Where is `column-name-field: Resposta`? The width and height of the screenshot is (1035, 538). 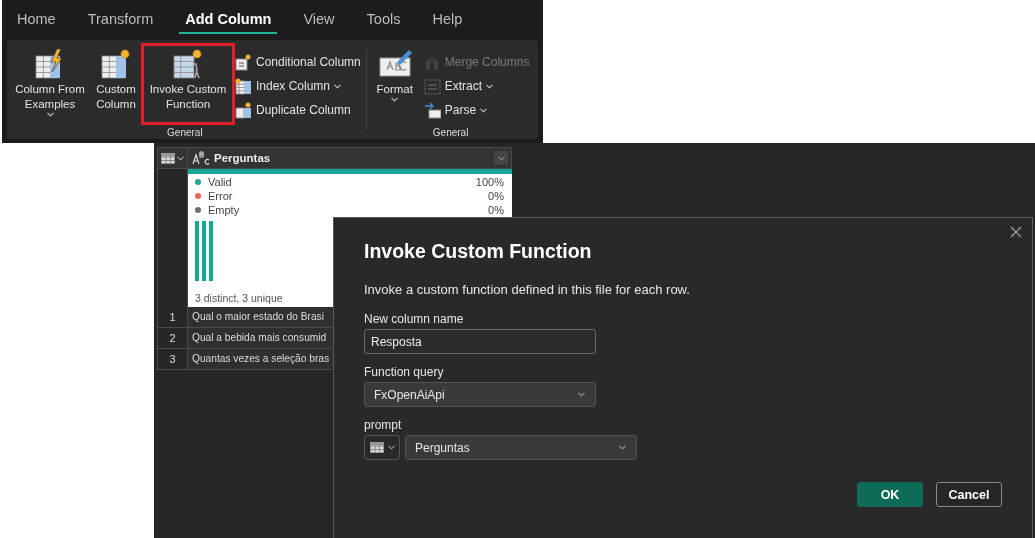
column-name-field: Resposta is located at coordinates (480, 341).